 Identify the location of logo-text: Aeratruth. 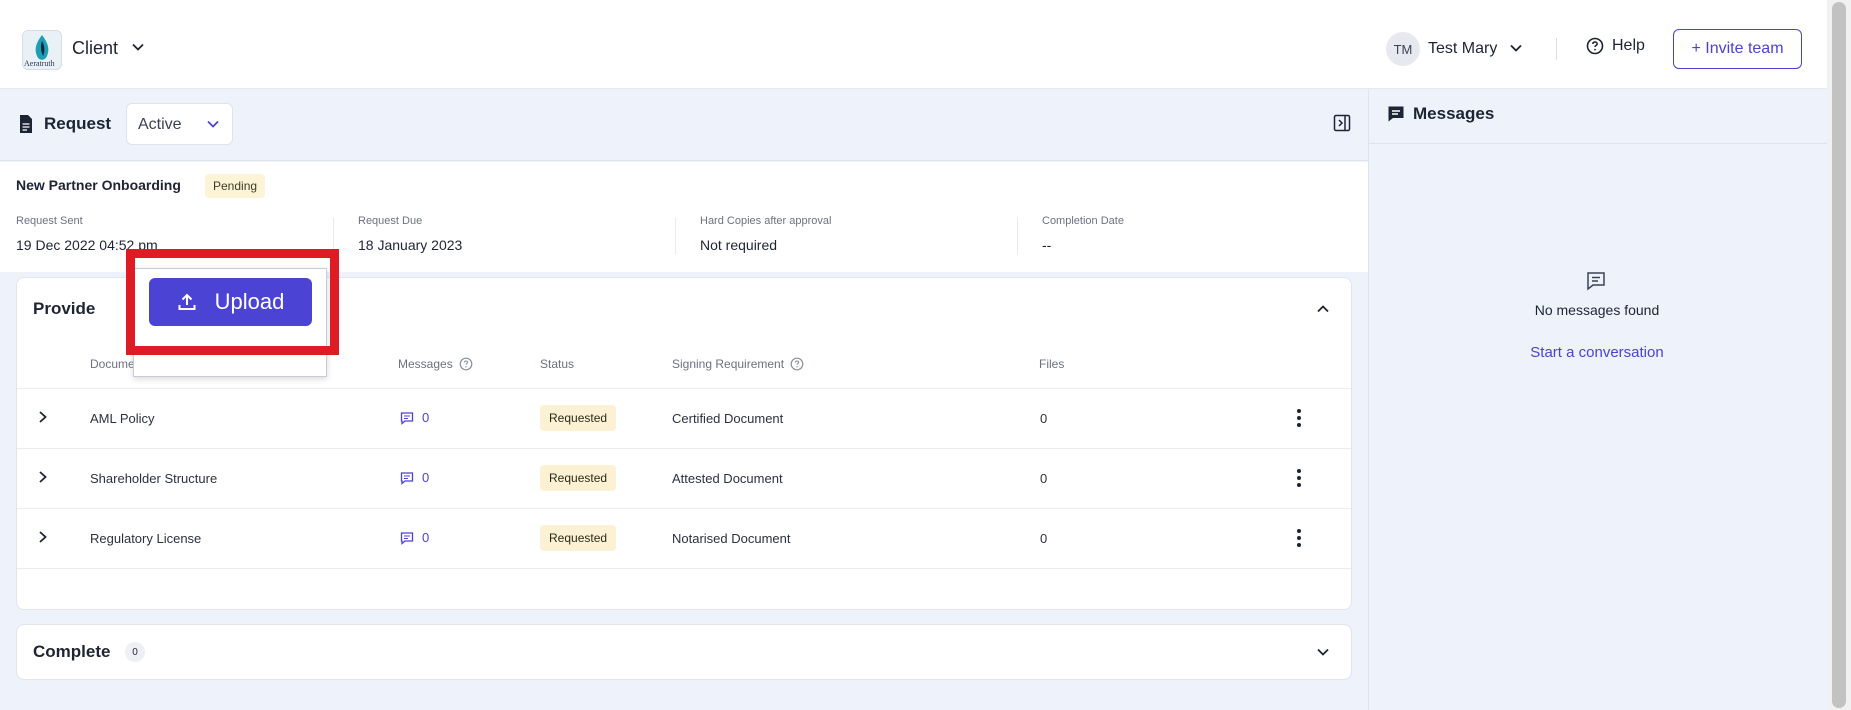
(39, 63).